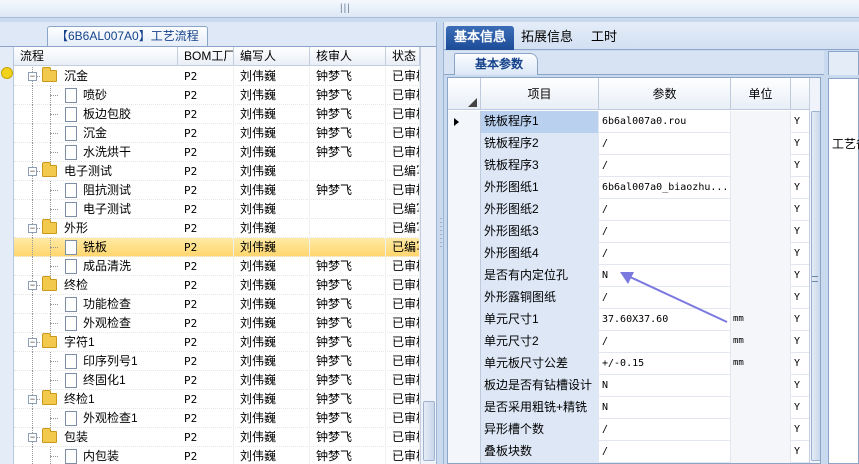 This screenshot has height=464, width=859. Describe the element at coordinates (217, 171) in the screenshot. I see `tree-group-row: − 电子测试 P2刘伟巍 已编写` at that location.